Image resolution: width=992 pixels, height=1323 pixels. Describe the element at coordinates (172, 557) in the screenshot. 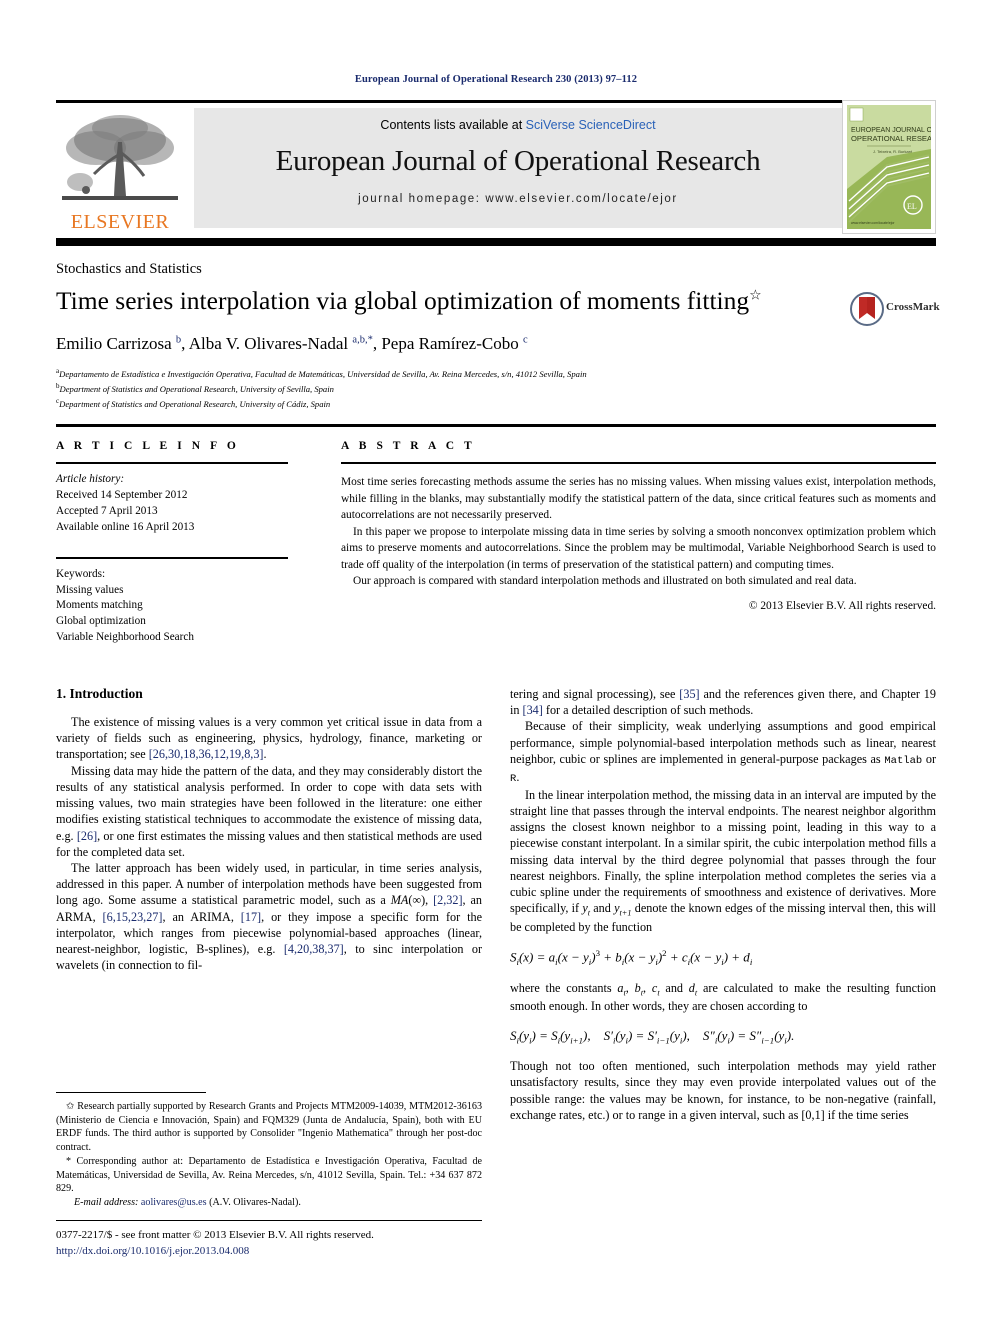

I see `keywords-rule` at that location.